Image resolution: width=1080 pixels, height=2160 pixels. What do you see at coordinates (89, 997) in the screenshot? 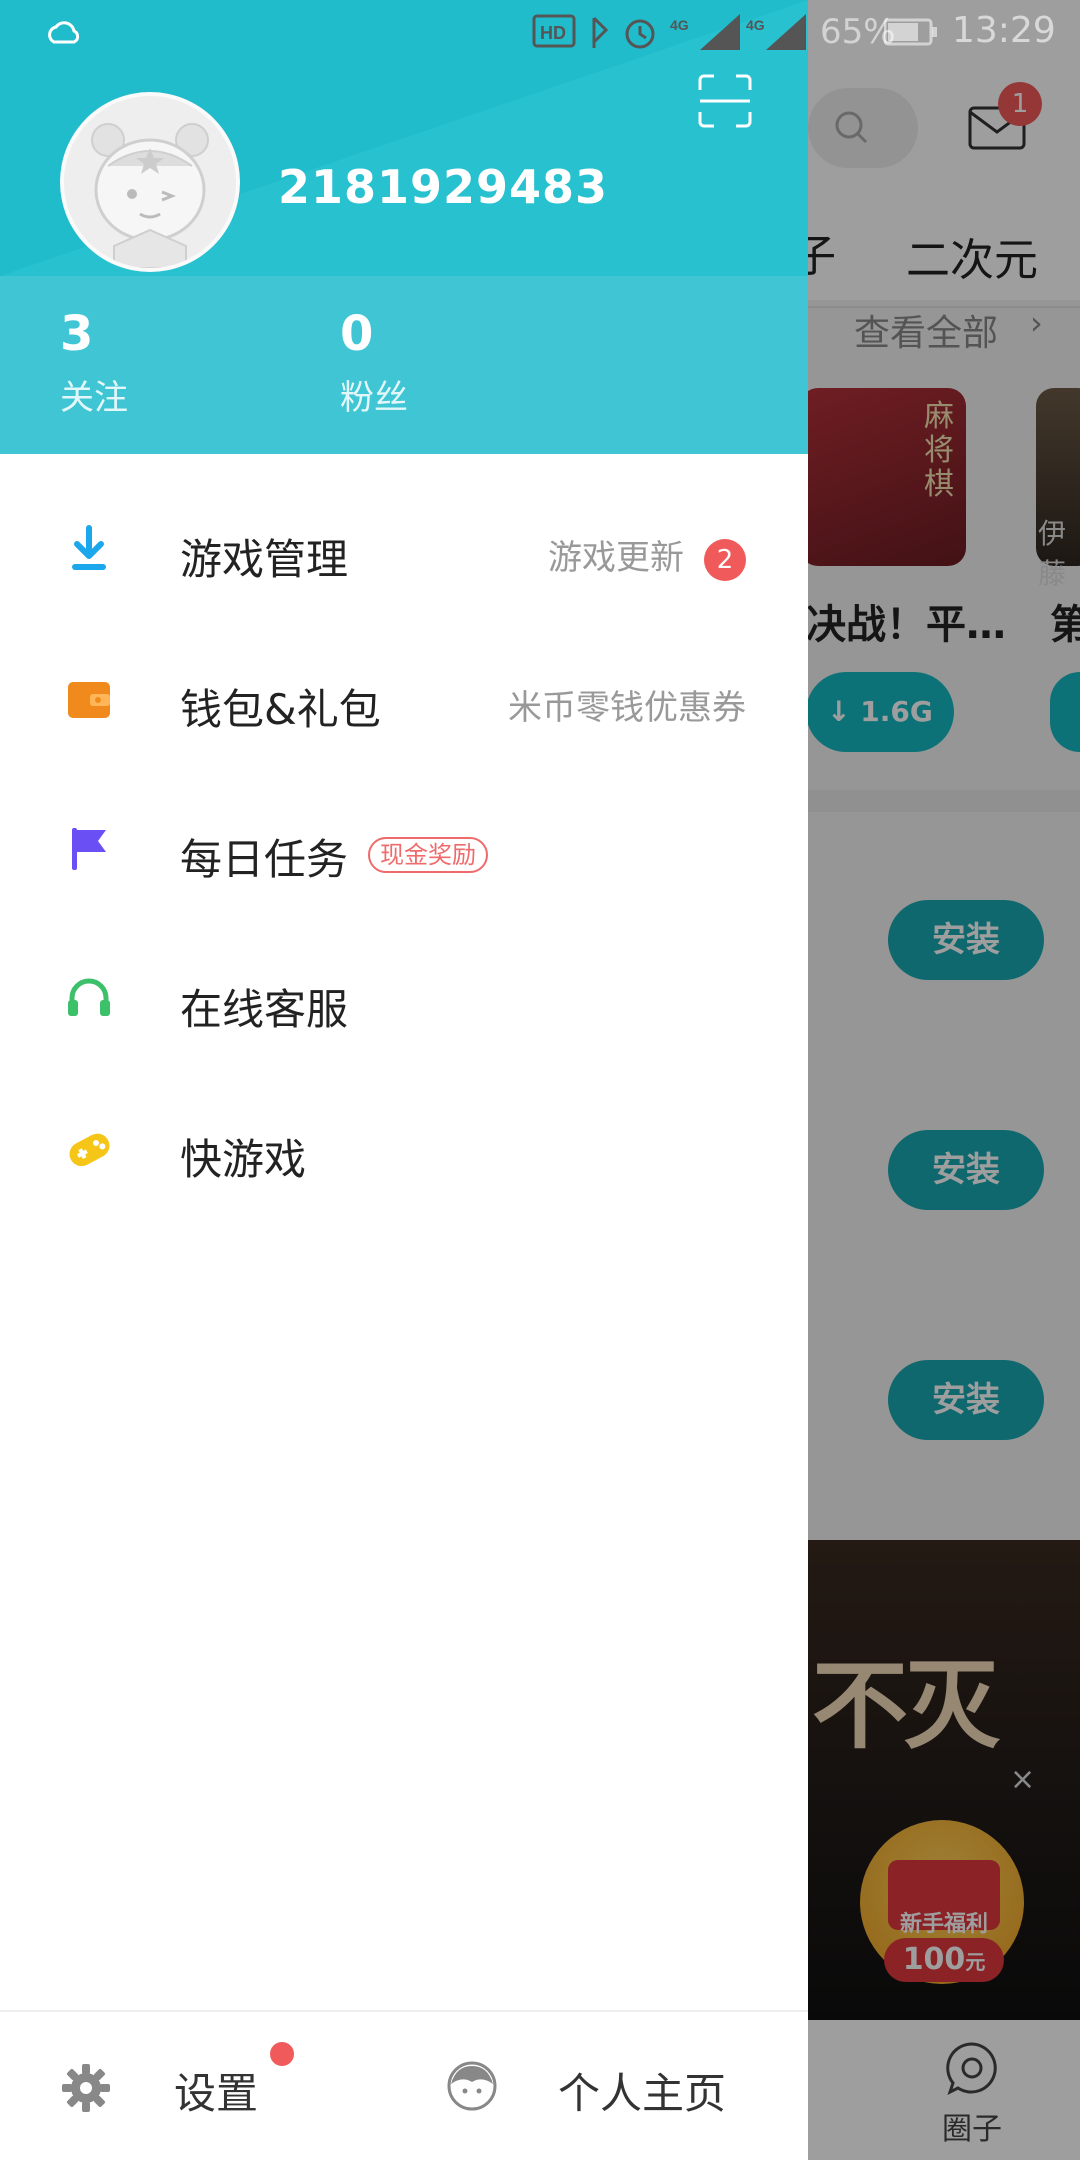
I see `headset-icon` at bounding box center [89, 997].